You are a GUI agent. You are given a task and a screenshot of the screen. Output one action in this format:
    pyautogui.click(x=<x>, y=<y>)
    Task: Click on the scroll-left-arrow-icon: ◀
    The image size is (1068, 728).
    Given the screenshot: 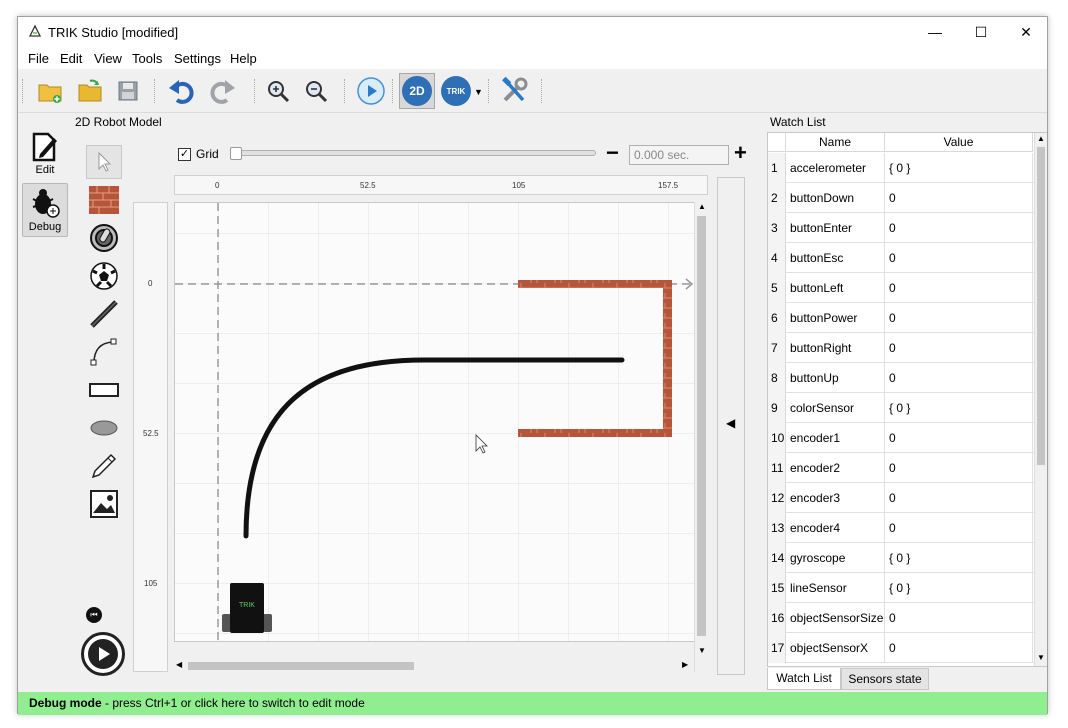 What is the action you would take?
    pyautogui.click(x=179, y=664)
    